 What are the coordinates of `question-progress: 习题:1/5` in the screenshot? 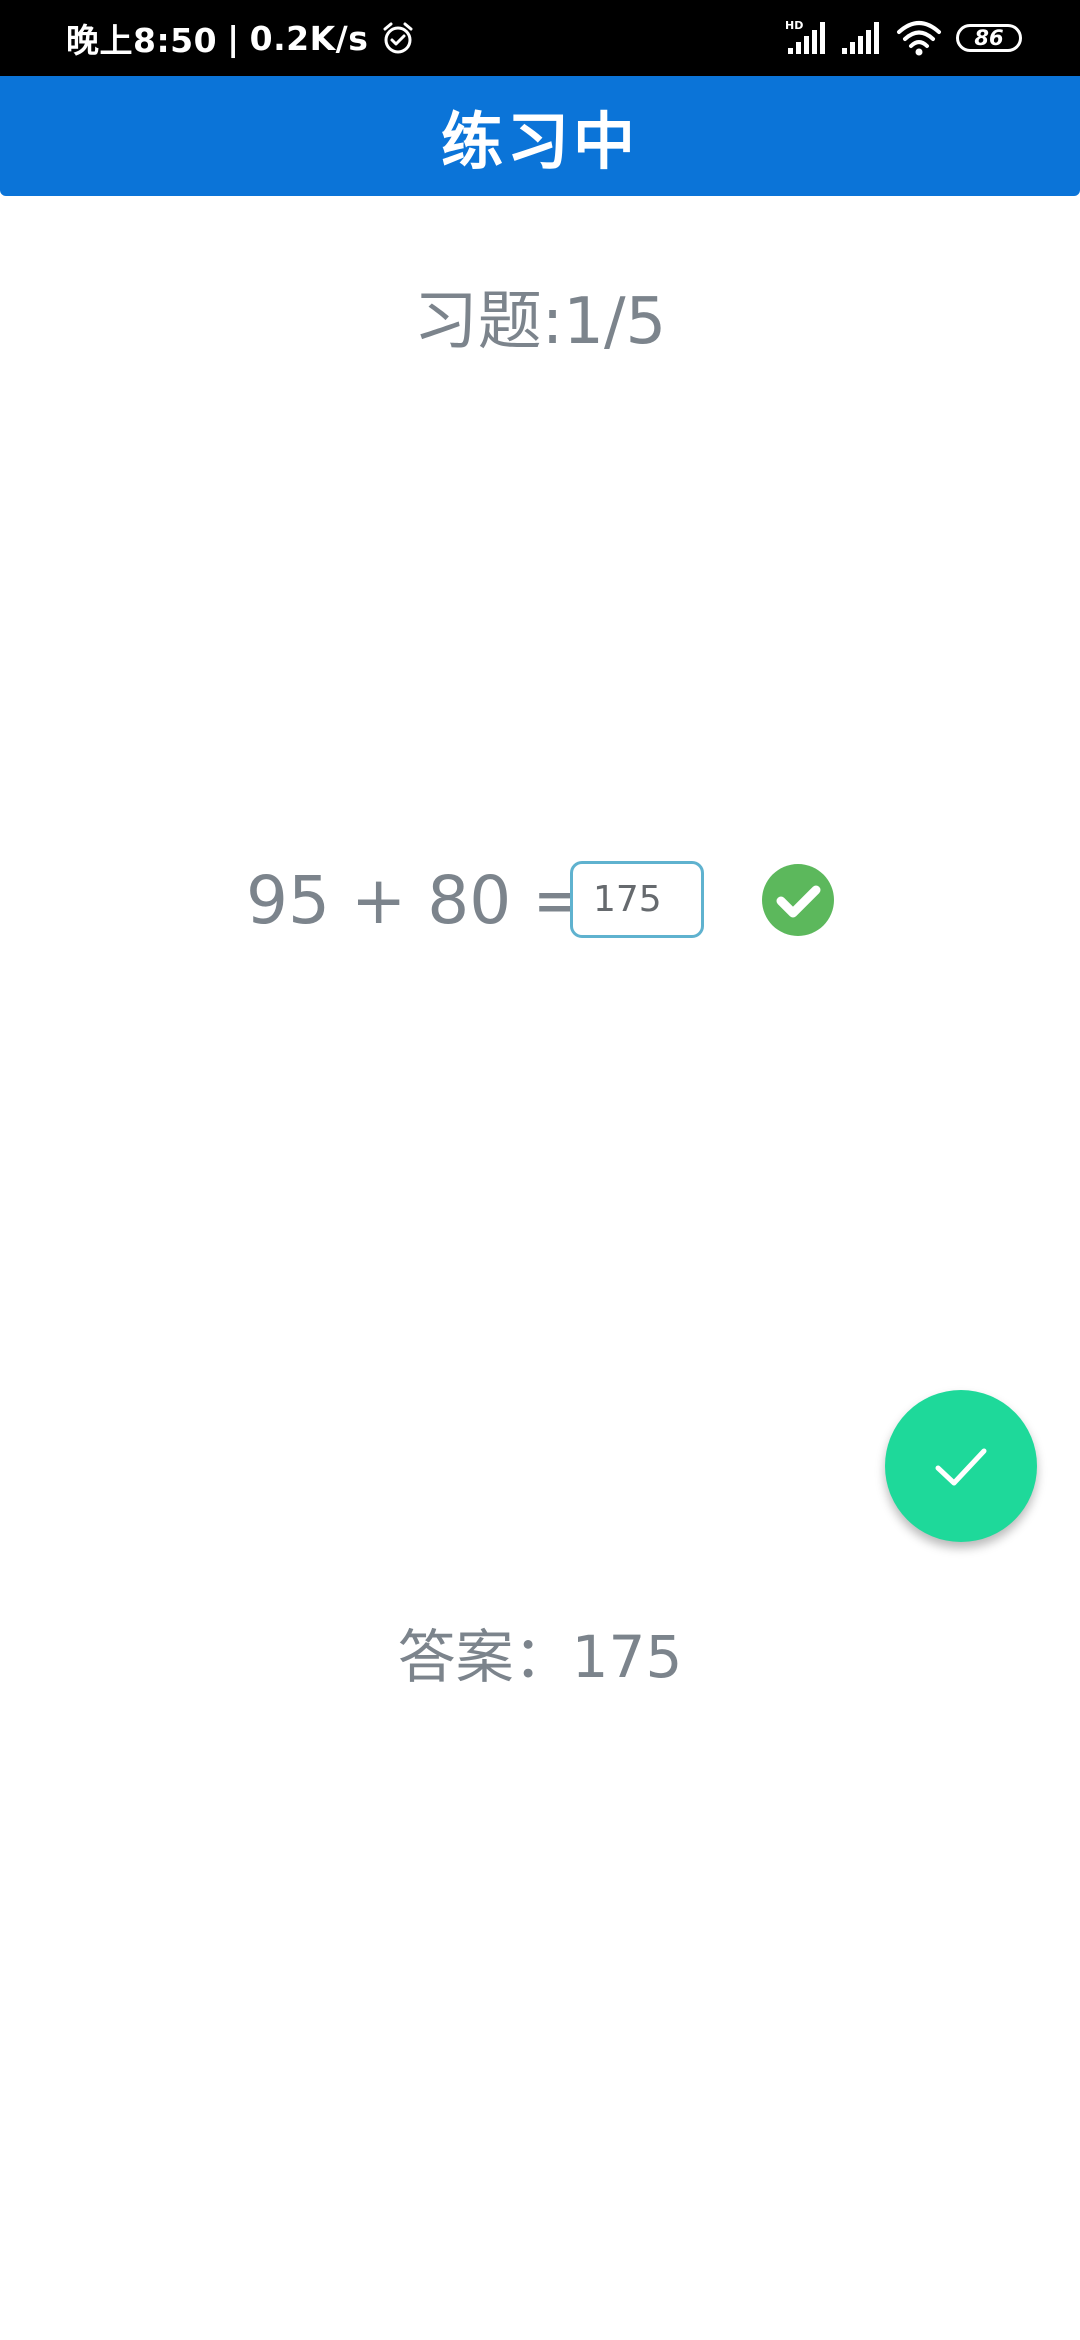 It's located at (540, 322).